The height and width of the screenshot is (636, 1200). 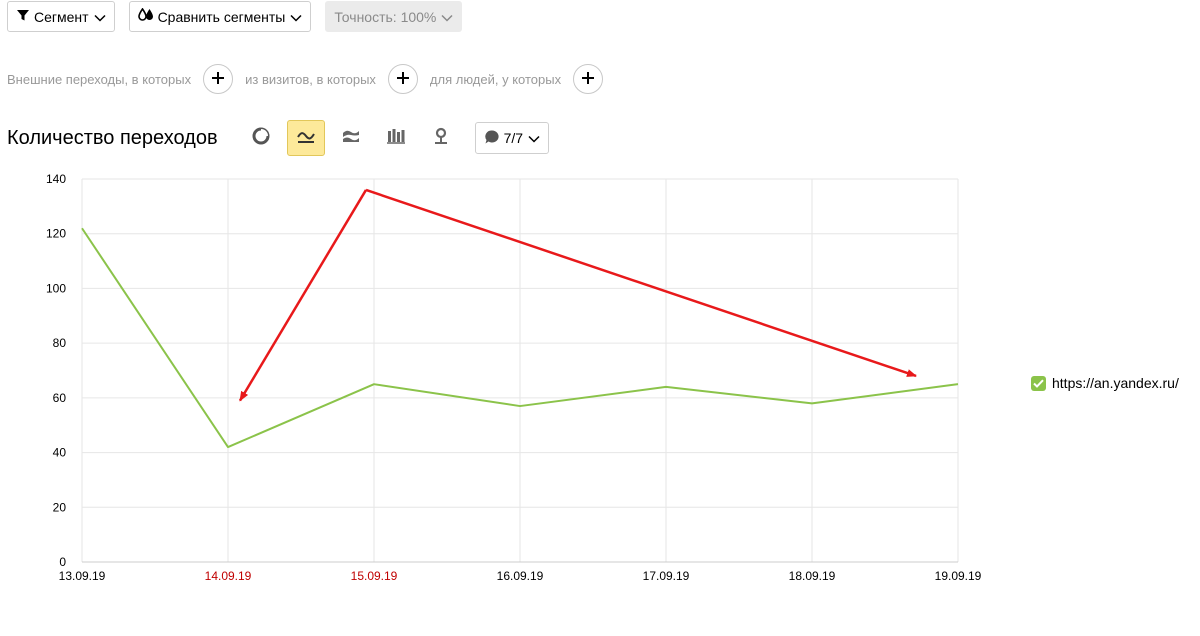 I want to click on compare-segments-label: Сравнить сегменты, so click(x=221, y=16).